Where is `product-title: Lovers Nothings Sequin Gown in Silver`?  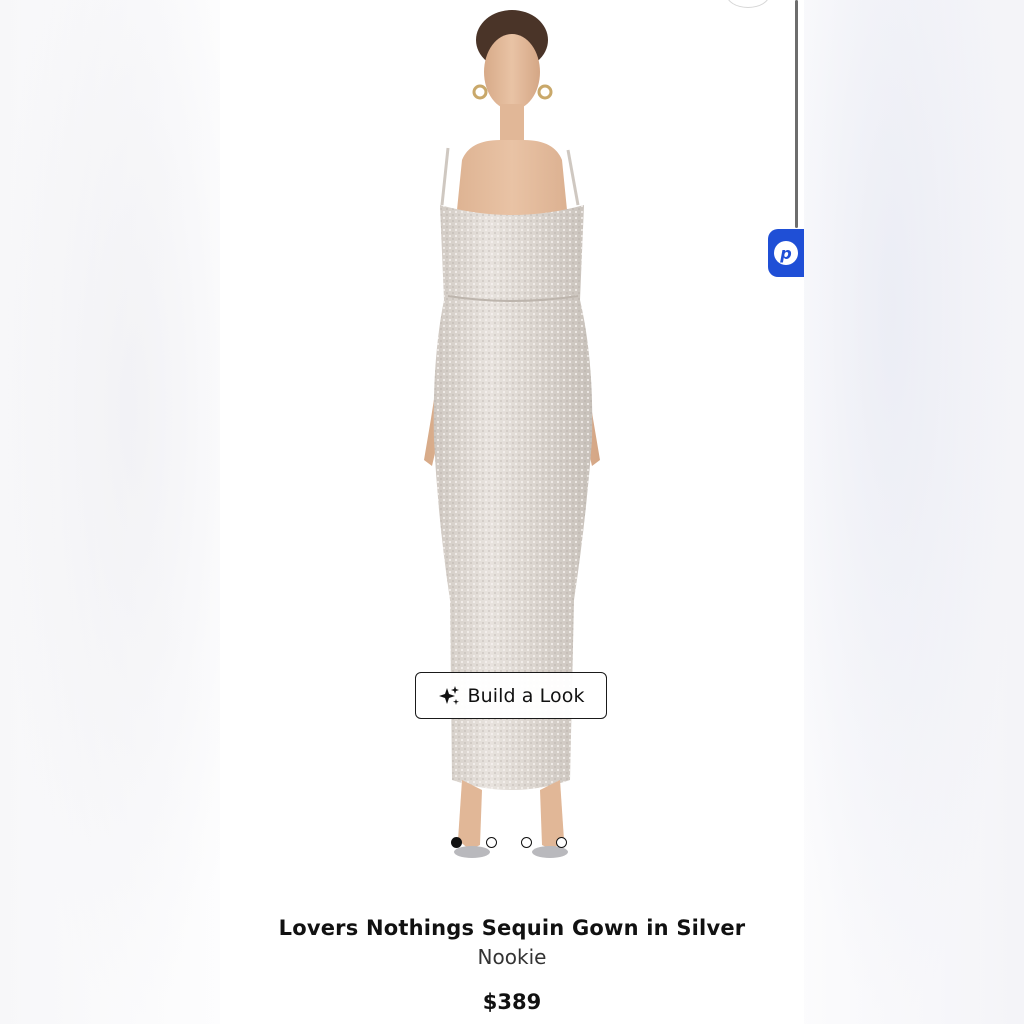
product-title: Lovers Nothings Sequin Gown in Silver is located at coordinates (512, 928).